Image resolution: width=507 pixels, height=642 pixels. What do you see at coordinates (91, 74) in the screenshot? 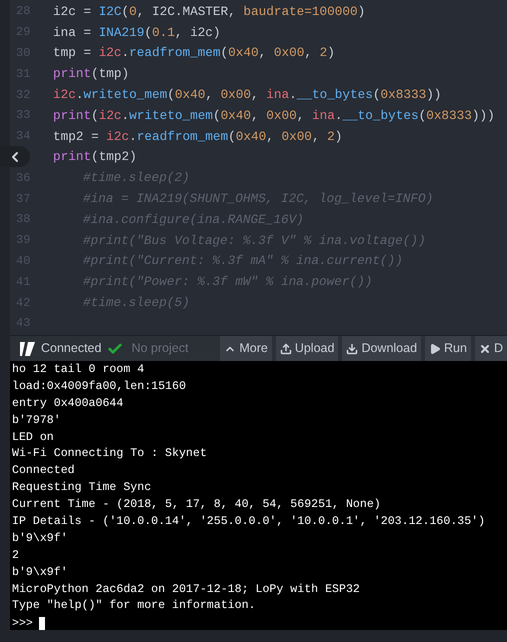
I see `code-line: print(tmp)` at bounding box center [91, 74].